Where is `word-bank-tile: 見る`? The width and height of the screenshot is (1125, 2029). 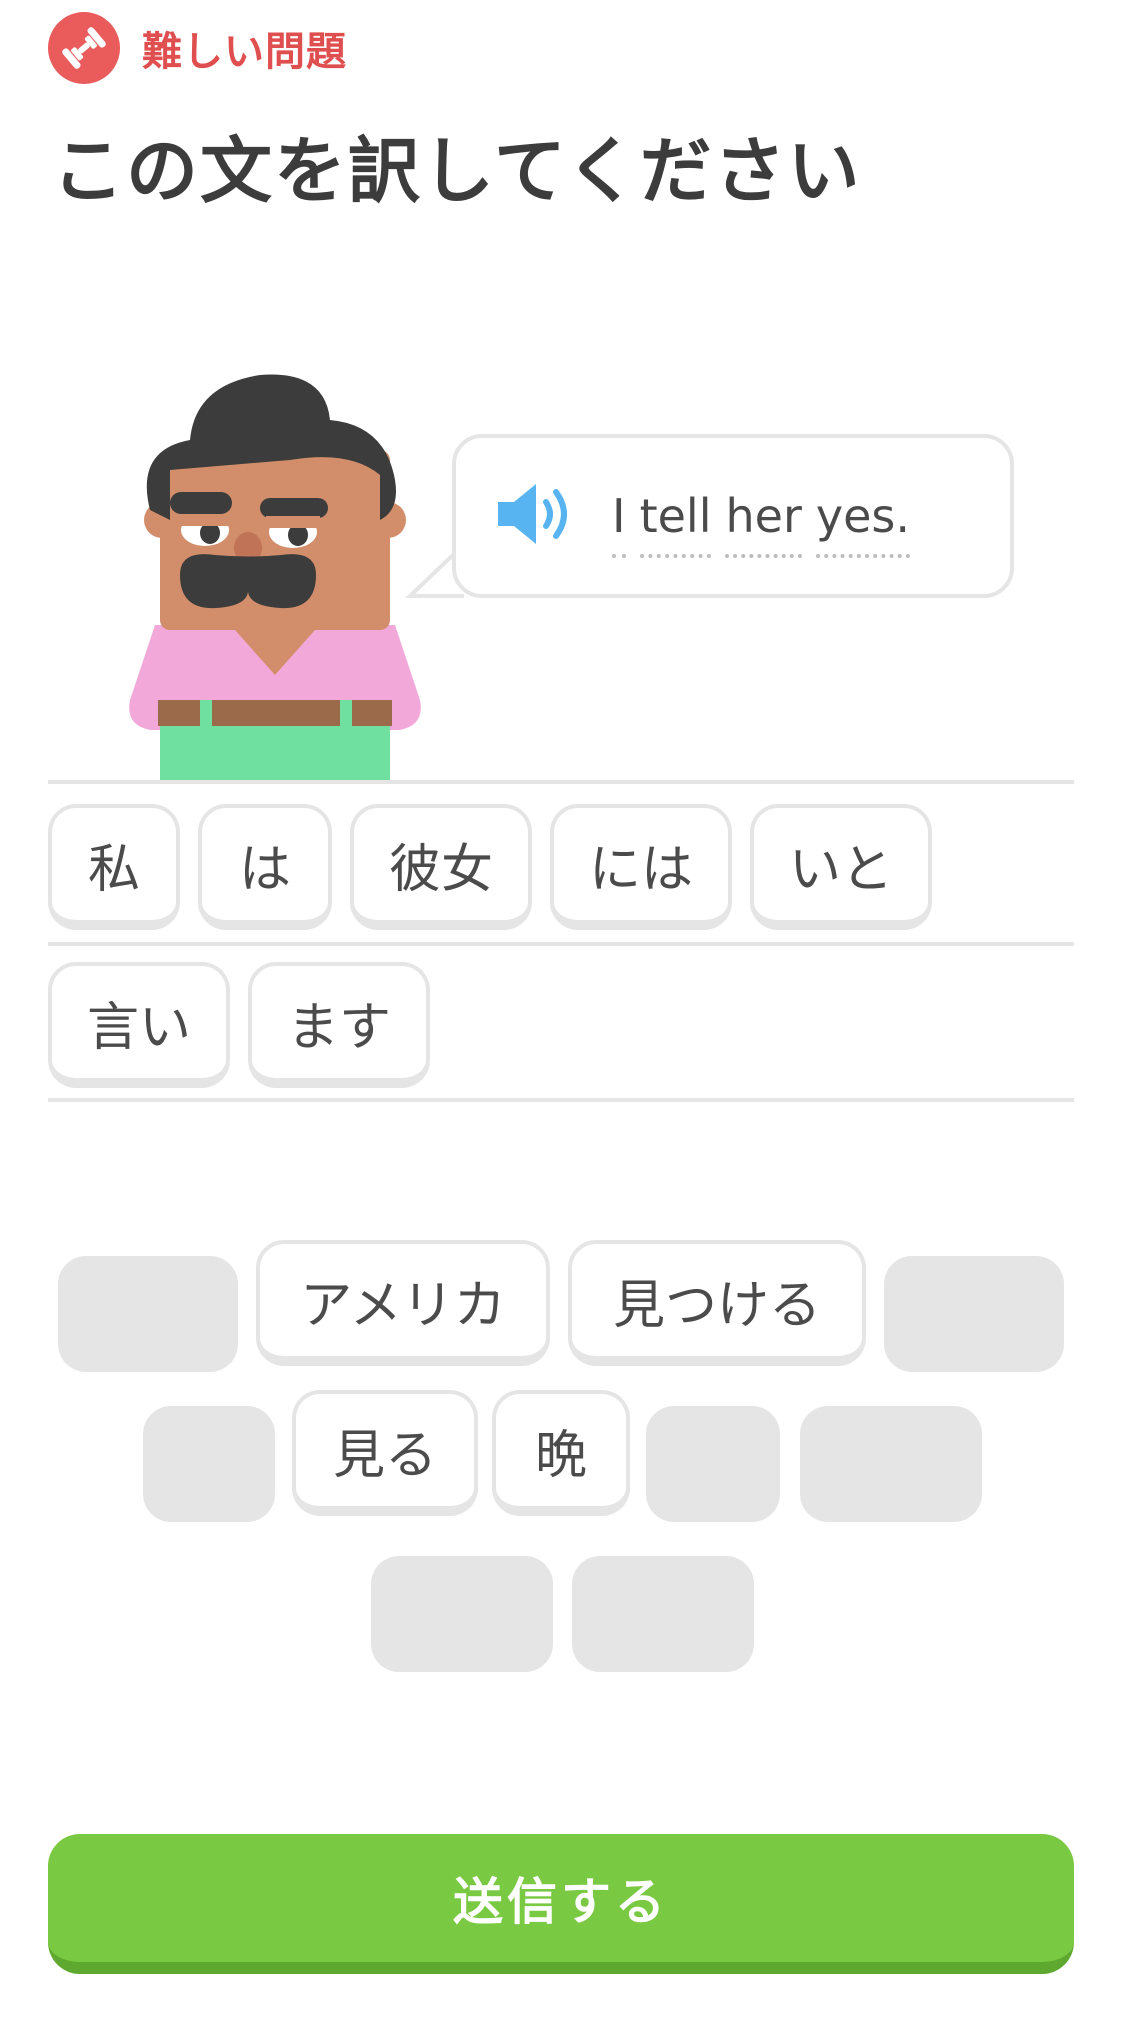
word-bank-tile: 見る is located at coordinates (385, 1453).